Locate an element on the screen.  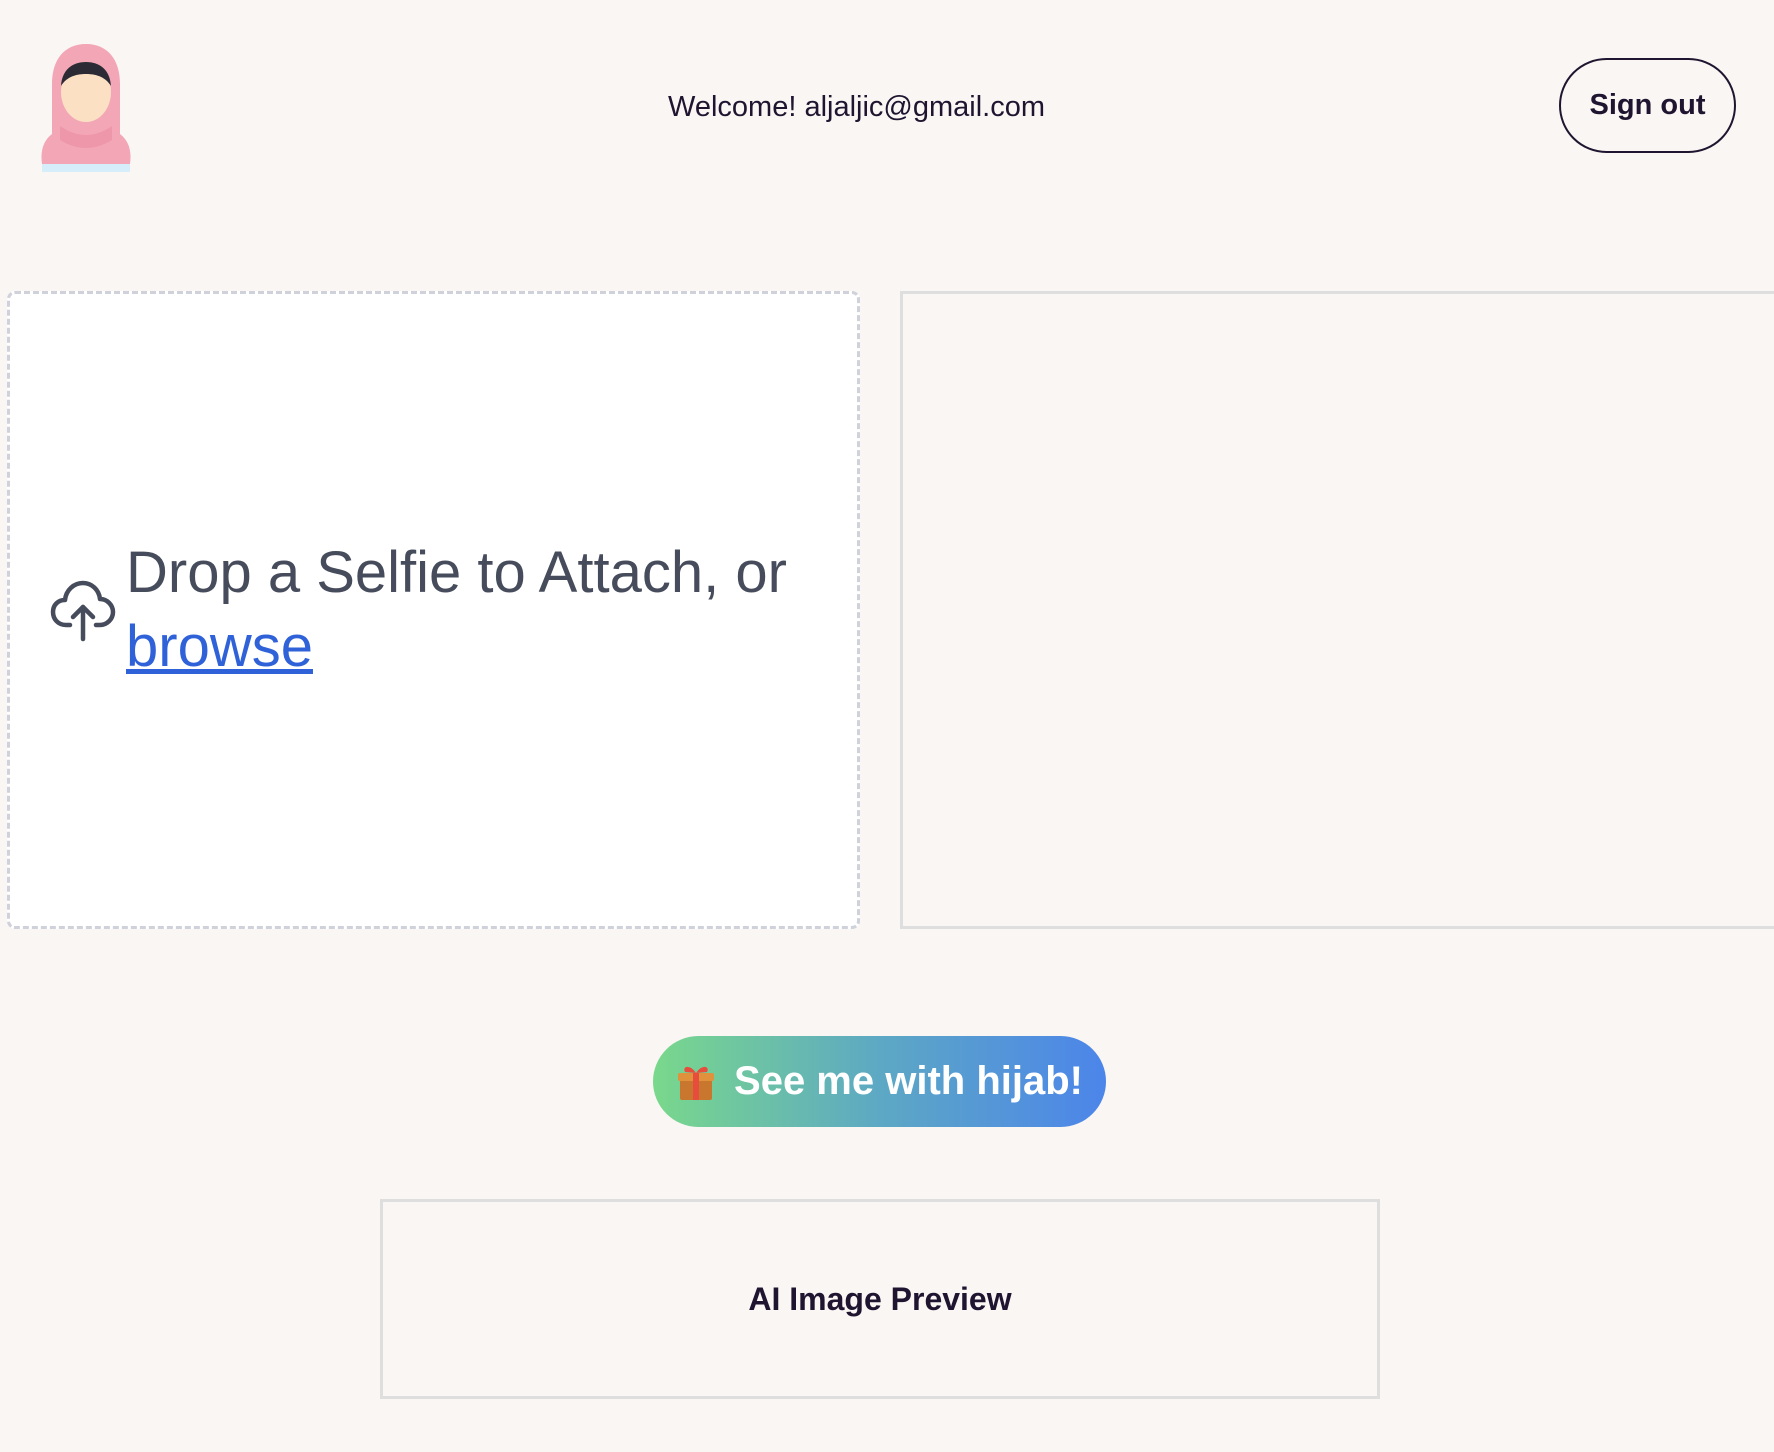
dropzone-prompt-text: Drop a Selfie to Attach, or is located at coordinates (456, 572).